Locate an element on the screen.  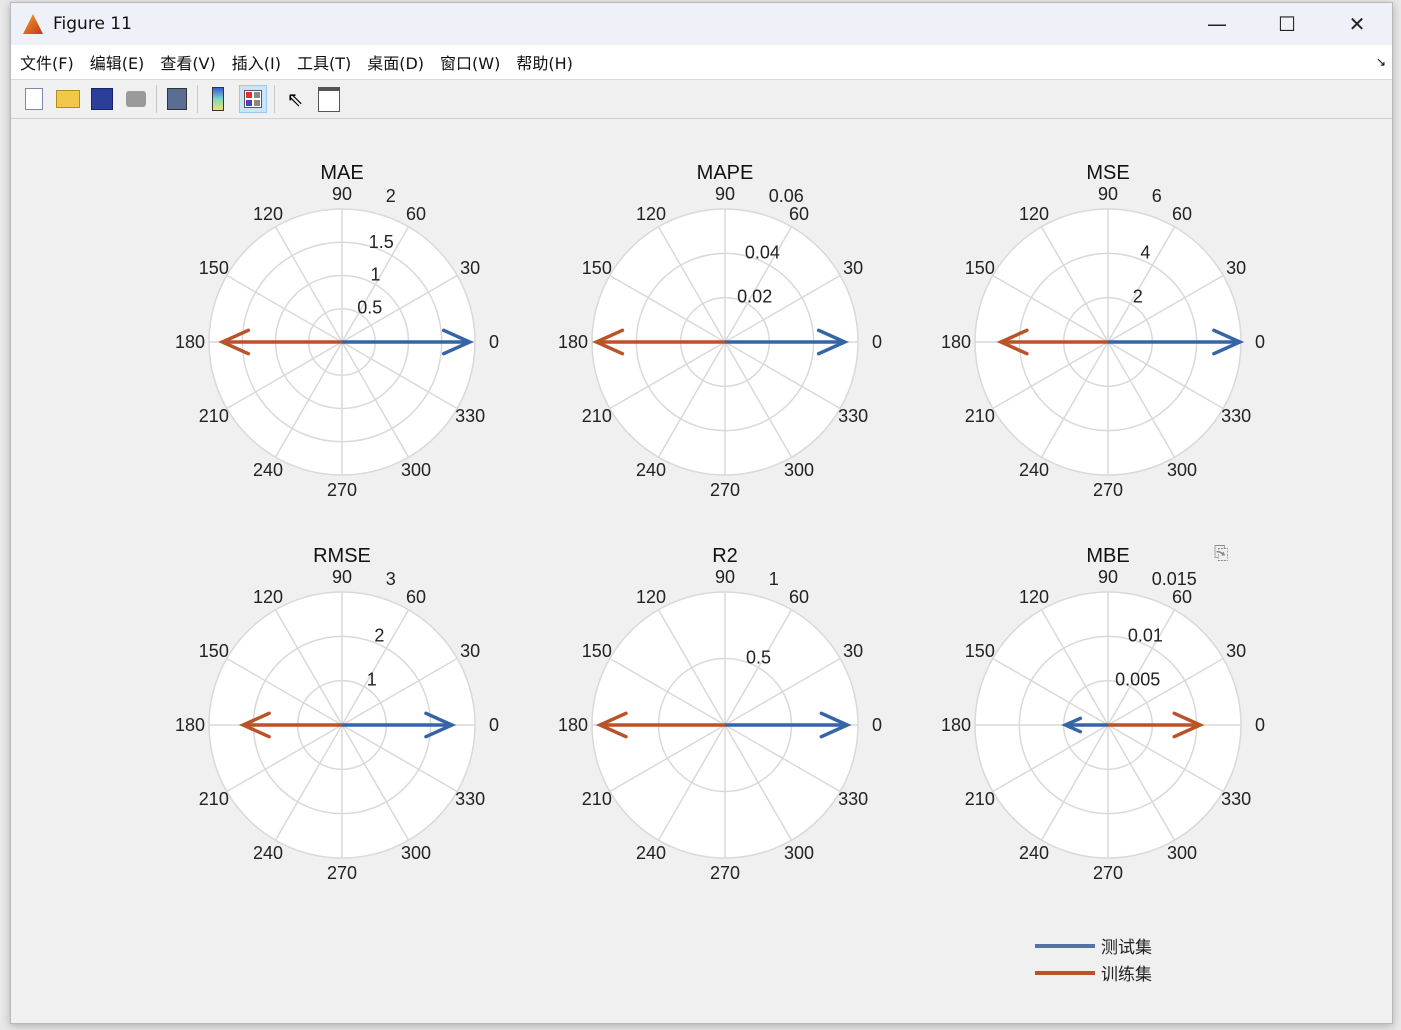
plot-title: MAE is located at coordinates (341, 173).